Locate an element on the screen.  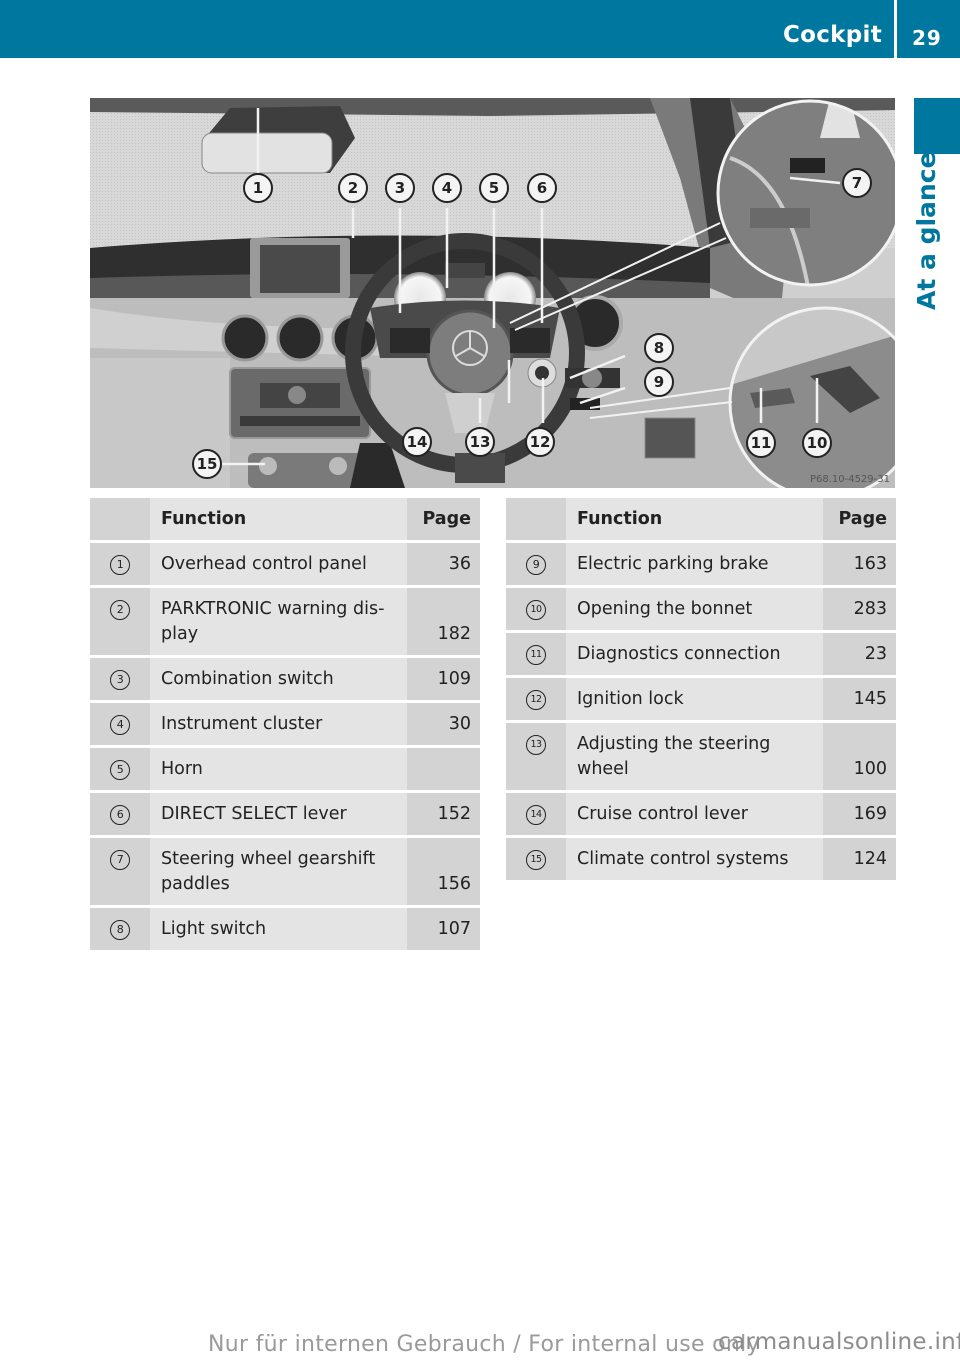
callout-4: 4 is located at coordinates (447, 188).